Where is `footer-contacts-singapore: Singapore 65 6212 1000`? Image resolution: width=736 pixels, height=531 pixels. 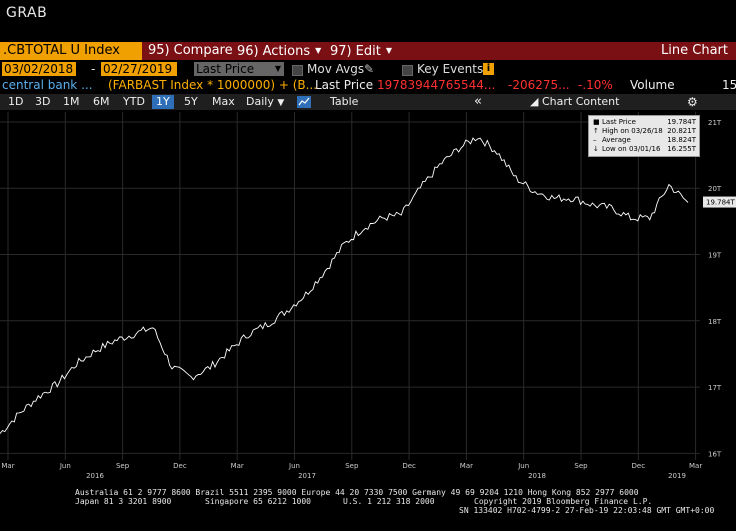
footer-contacts-singapore: Singapore 65 6212 1000 is located at coordinates (258, 501).